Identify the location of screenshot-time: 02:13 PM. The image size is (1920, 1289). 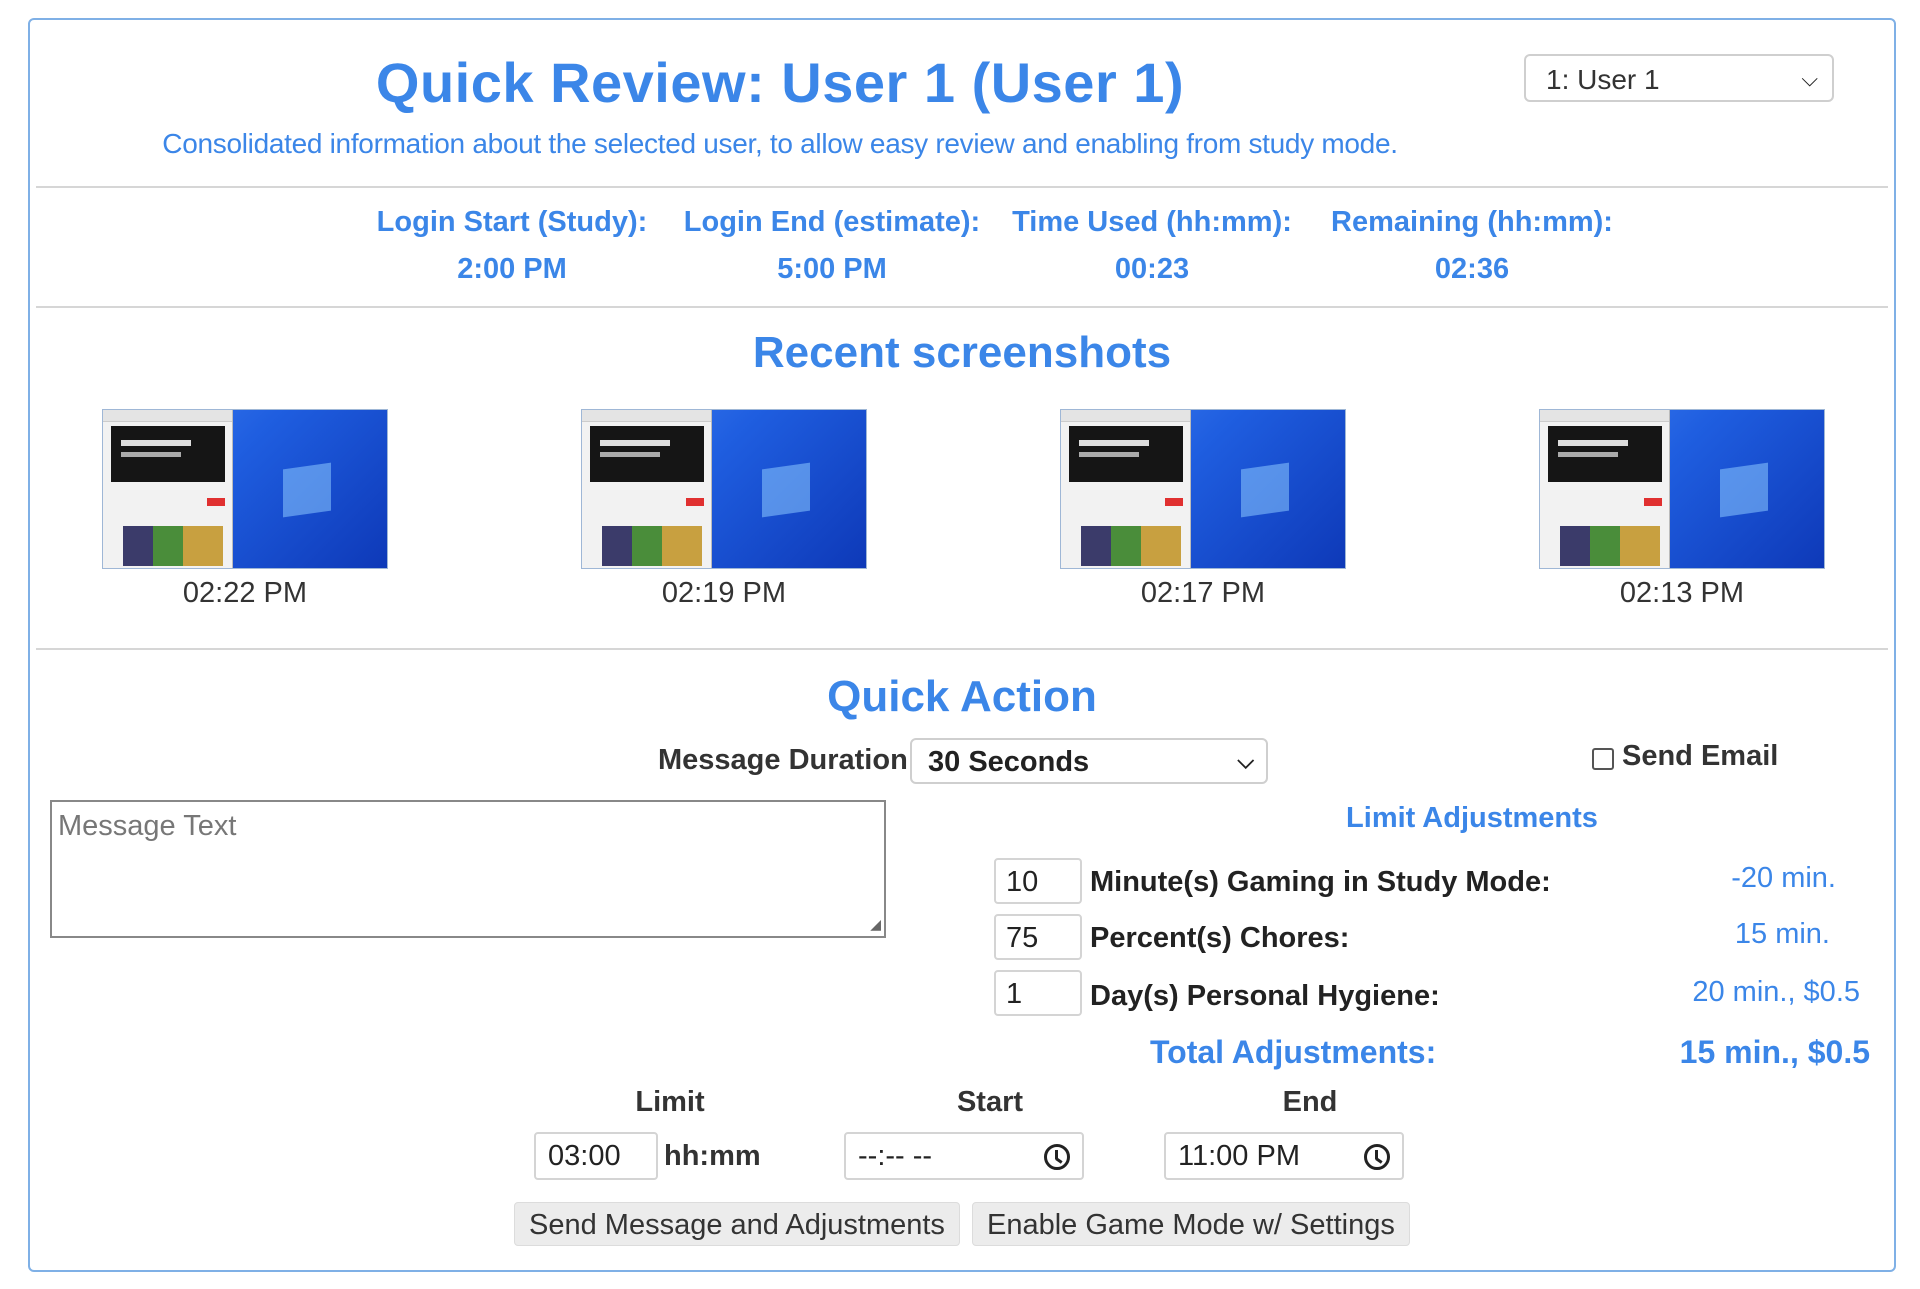
(1682, 593).